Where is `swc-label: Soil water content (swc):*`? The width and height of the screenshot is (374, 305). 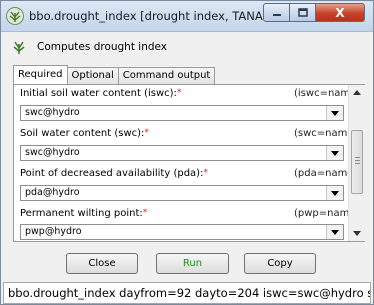
swc-label: Soil water content (swc):* is located at coordinates (84, 133).